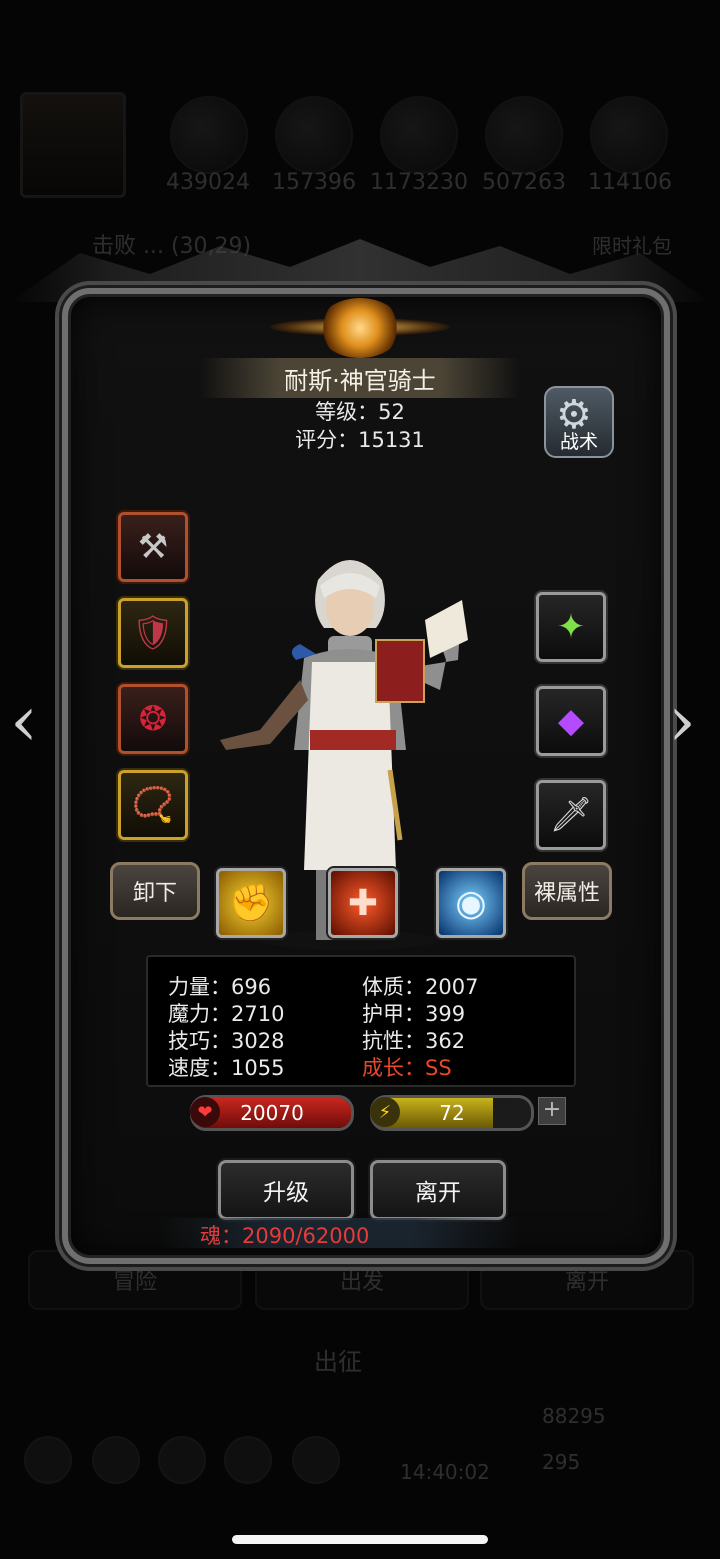  Describe the element at coordinates (24, 721) in the screenshot. I see `previous-hero-arrow: ‹` at that location.